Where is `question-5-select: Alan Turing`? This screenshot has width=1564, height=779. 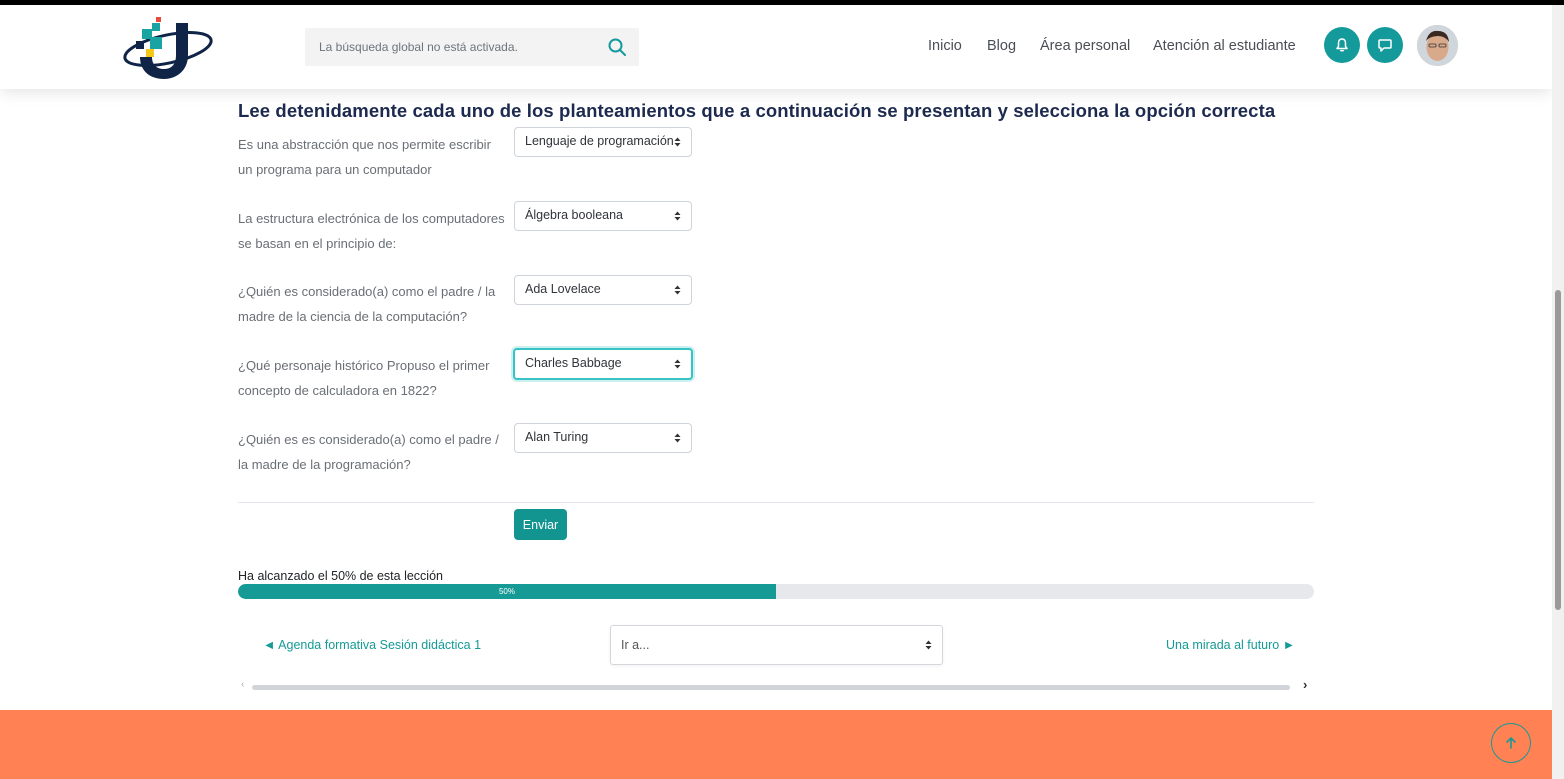 question-5-select: Alan Turing is located at coordinates (603, 438).